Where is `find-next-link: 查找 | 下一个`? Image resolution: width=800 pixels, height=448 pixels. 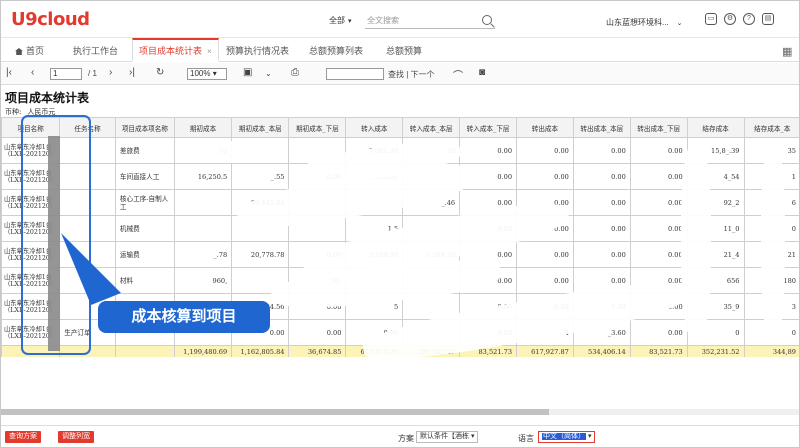 find-next-link: 查找 | 下一个 is located at coordinates (411, 74).